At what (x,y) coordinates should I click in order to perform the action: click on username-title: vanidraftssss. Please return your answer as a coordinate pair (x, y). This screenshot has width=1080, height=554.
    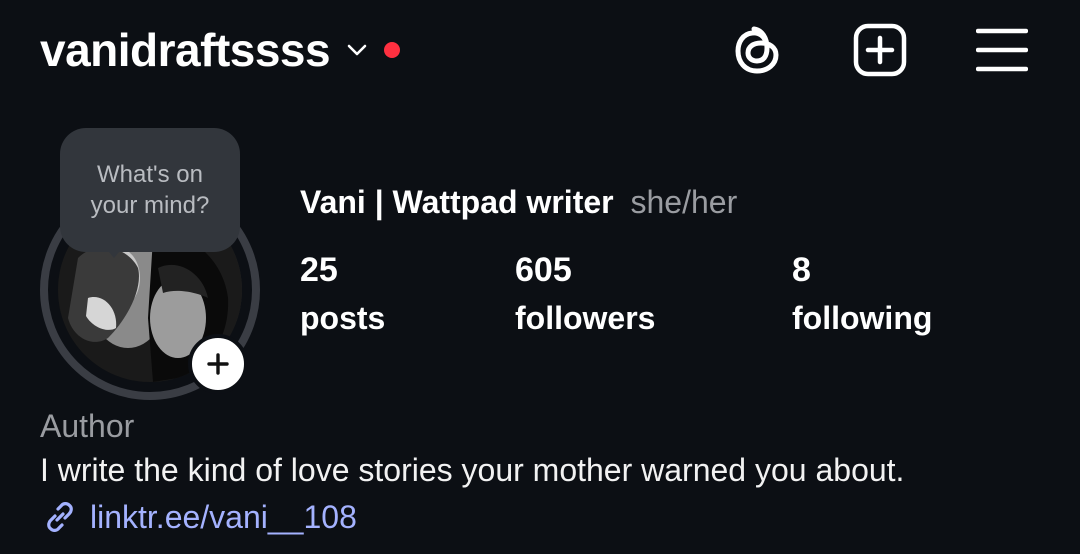
    Looking at the image, I should click on (185, 50).